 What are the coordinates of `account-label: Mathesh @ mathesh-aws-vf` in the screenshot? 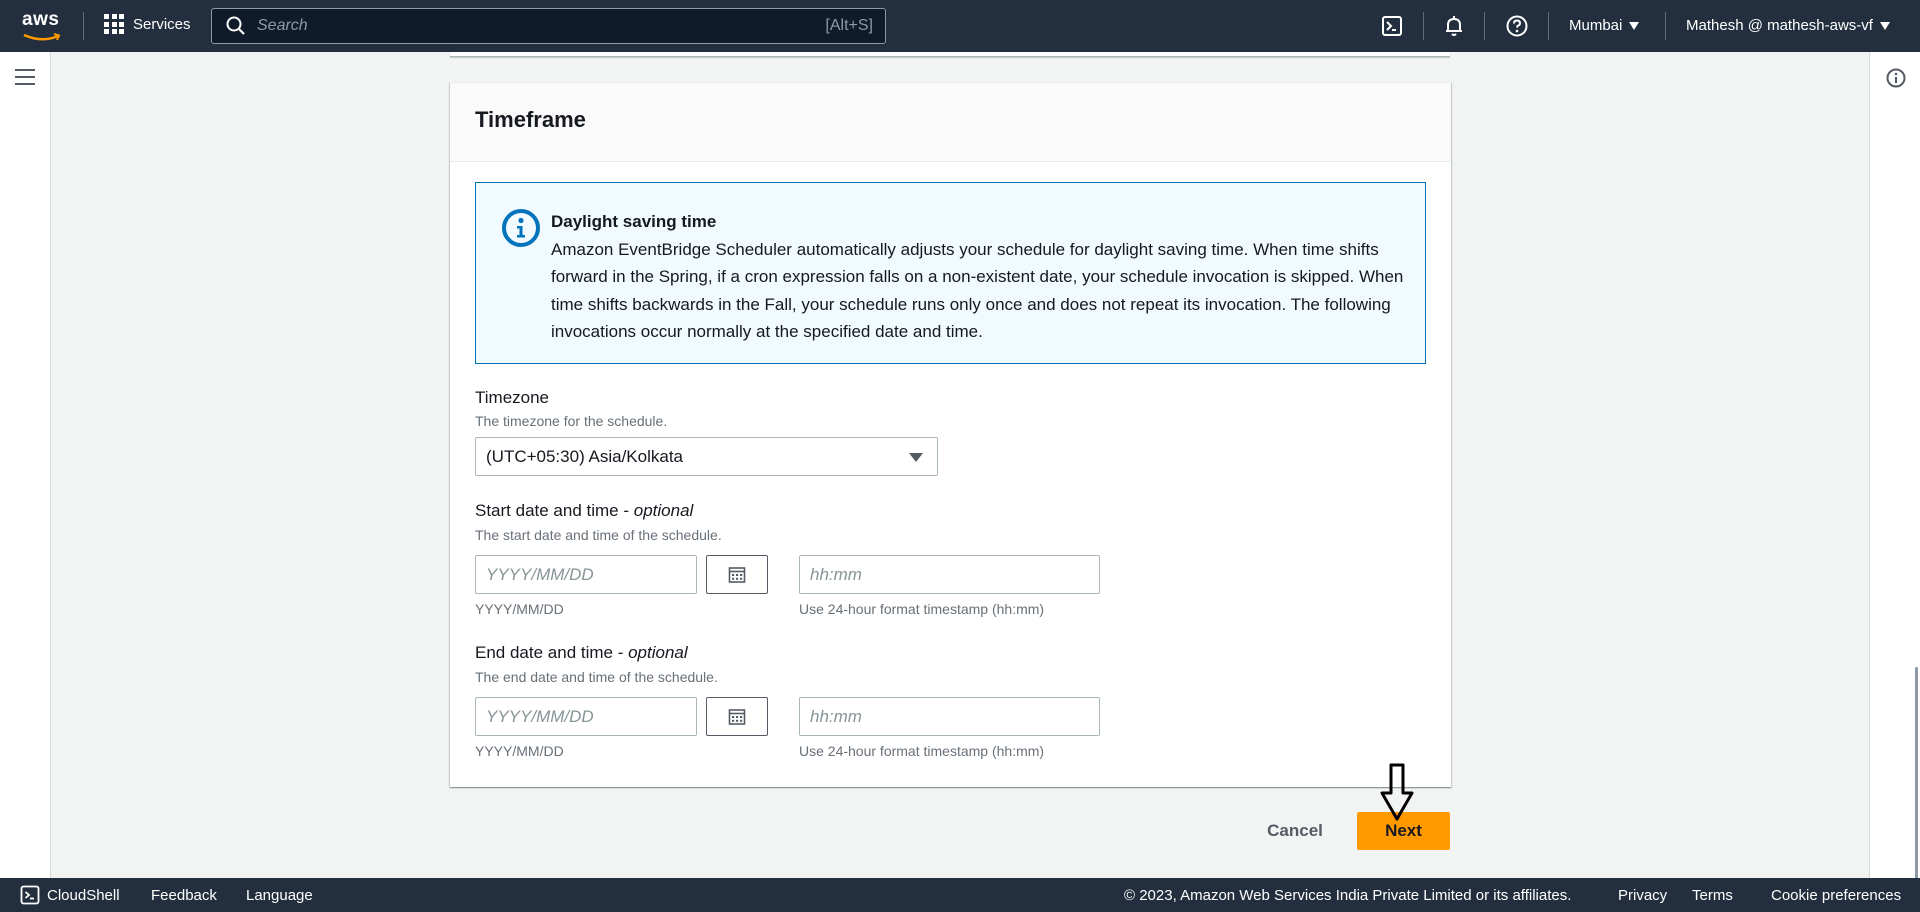 It's located at (1779, 25).